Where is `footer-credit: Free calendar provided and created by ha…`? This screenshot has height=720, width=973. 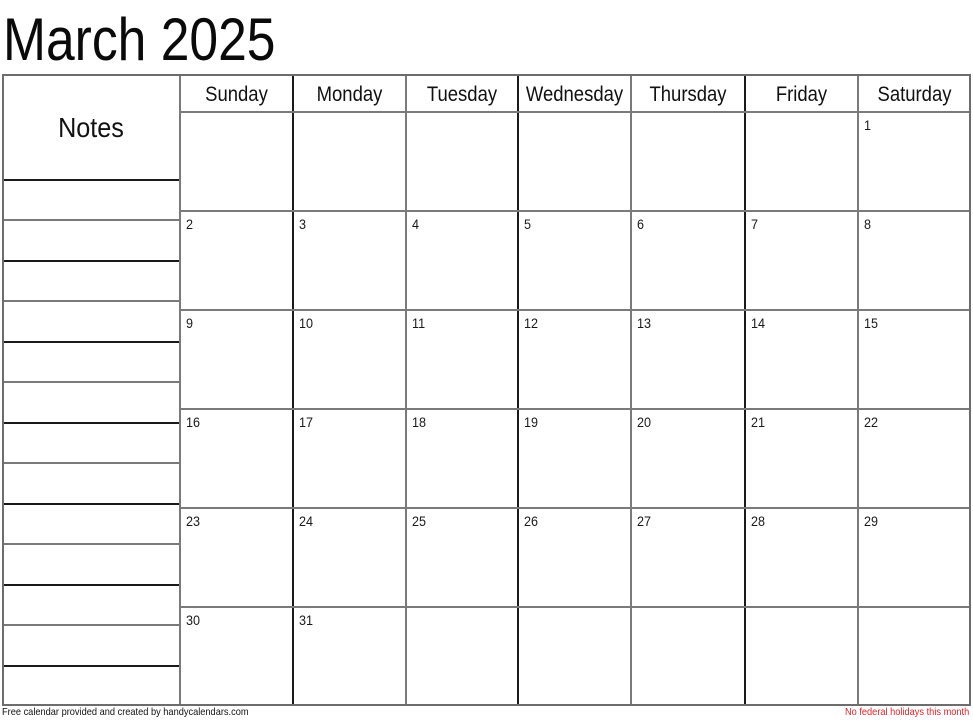
footer-credit: Free calendar provided and created by ha… is located at coordinates (125, 712).